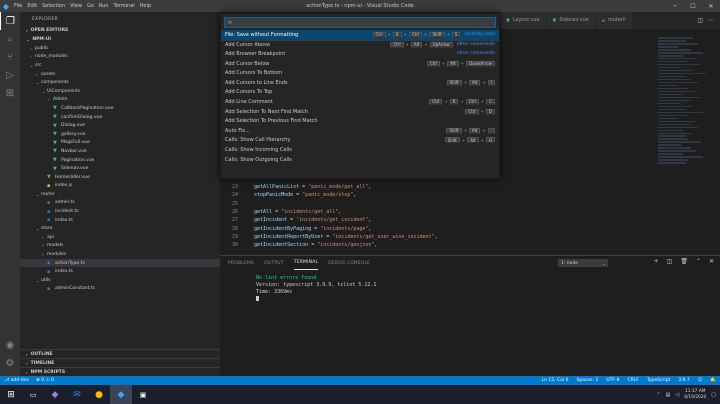 This screenshot has height=404, width=720. I want to click on notifications-bell-icon: 🔔, so click(713, 380).